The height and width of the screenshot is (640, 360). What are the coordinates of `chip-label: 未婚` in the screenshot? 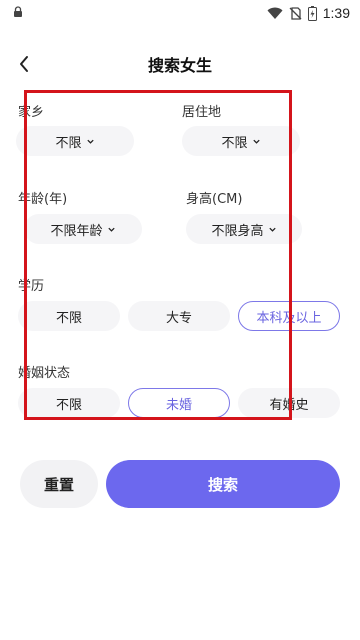 It's located at (178, 405).